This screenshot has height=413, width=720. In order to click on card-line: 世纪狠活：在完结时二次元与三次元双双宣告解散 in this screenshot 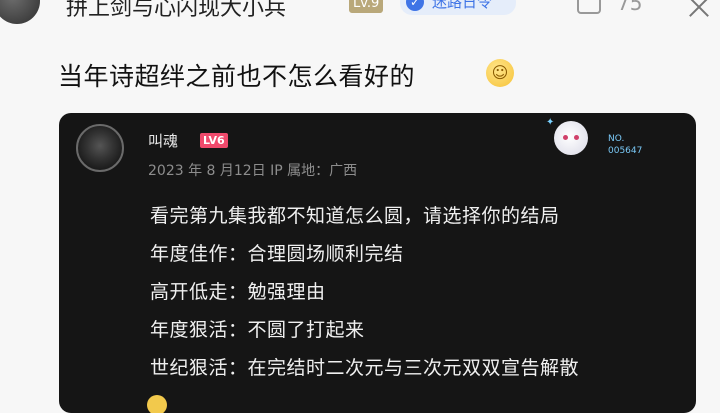, I will do `click(365, 368)`.